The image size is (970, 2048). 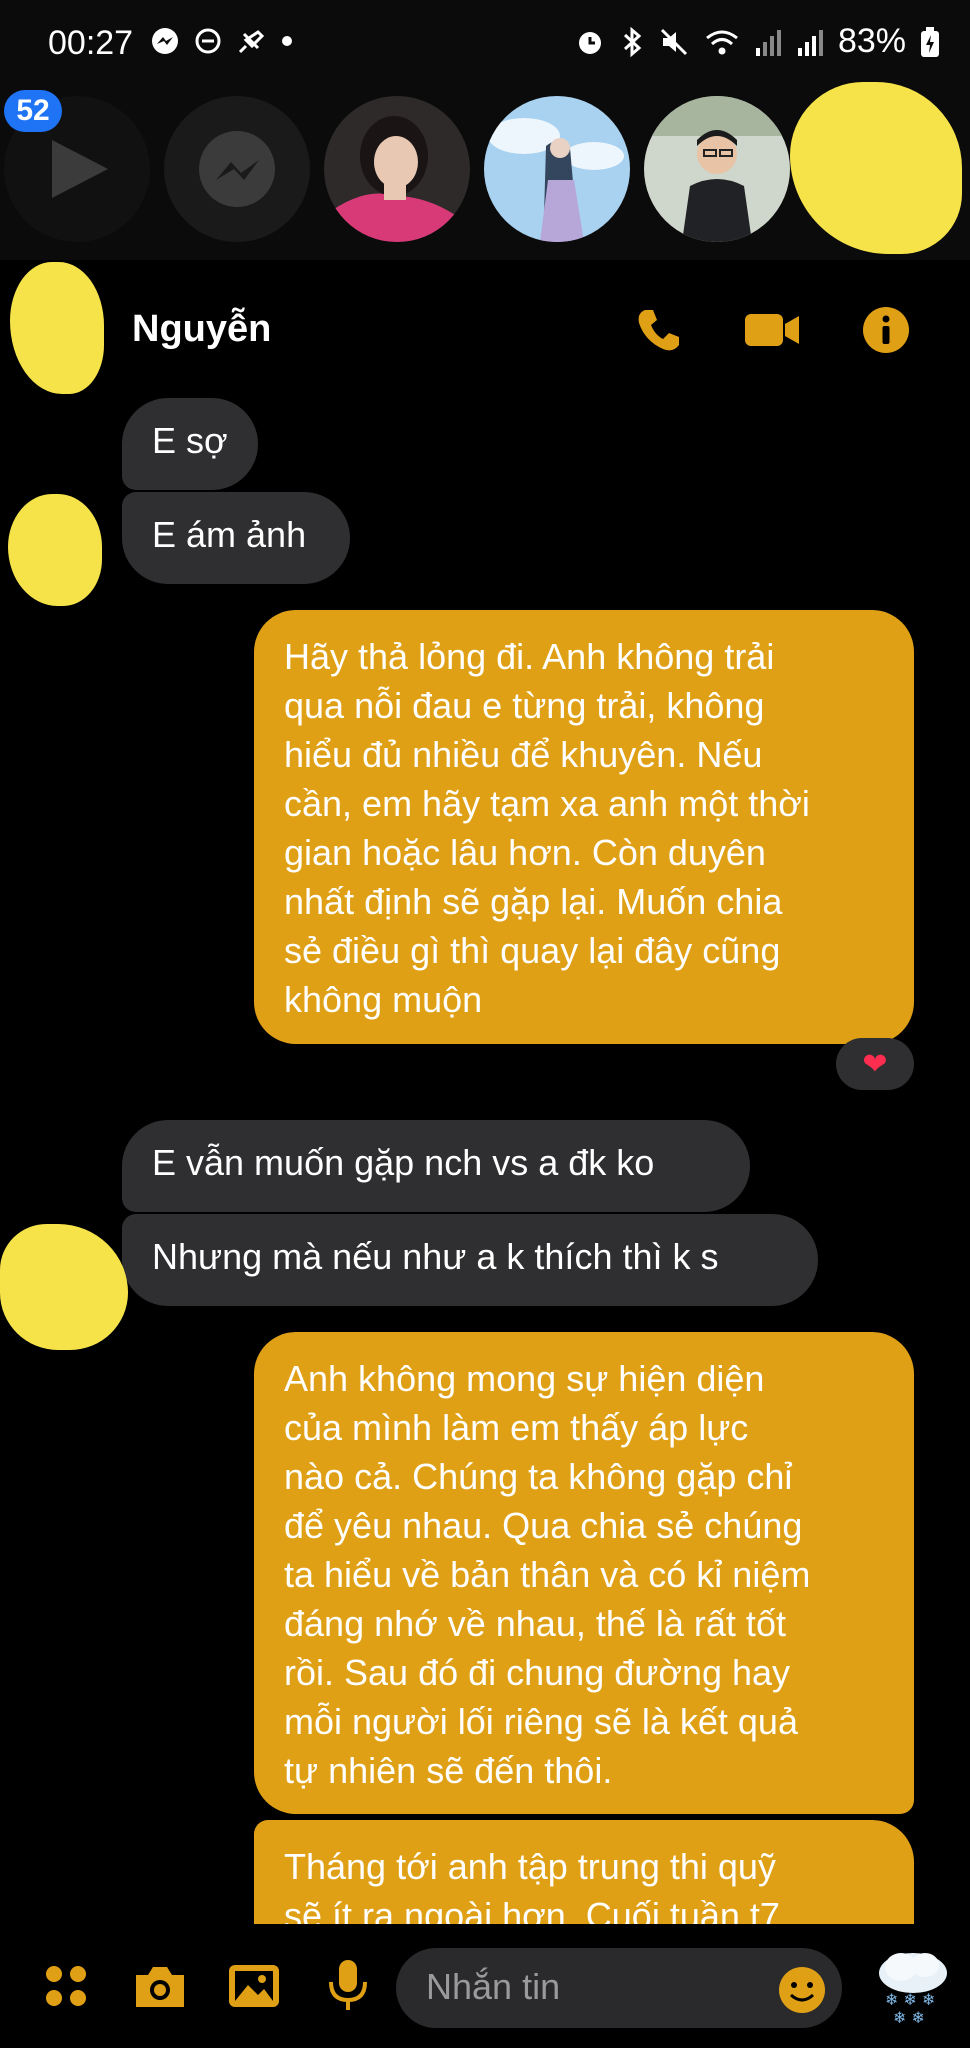 I want to click on alarm-icon, so click(x=590, y=42).